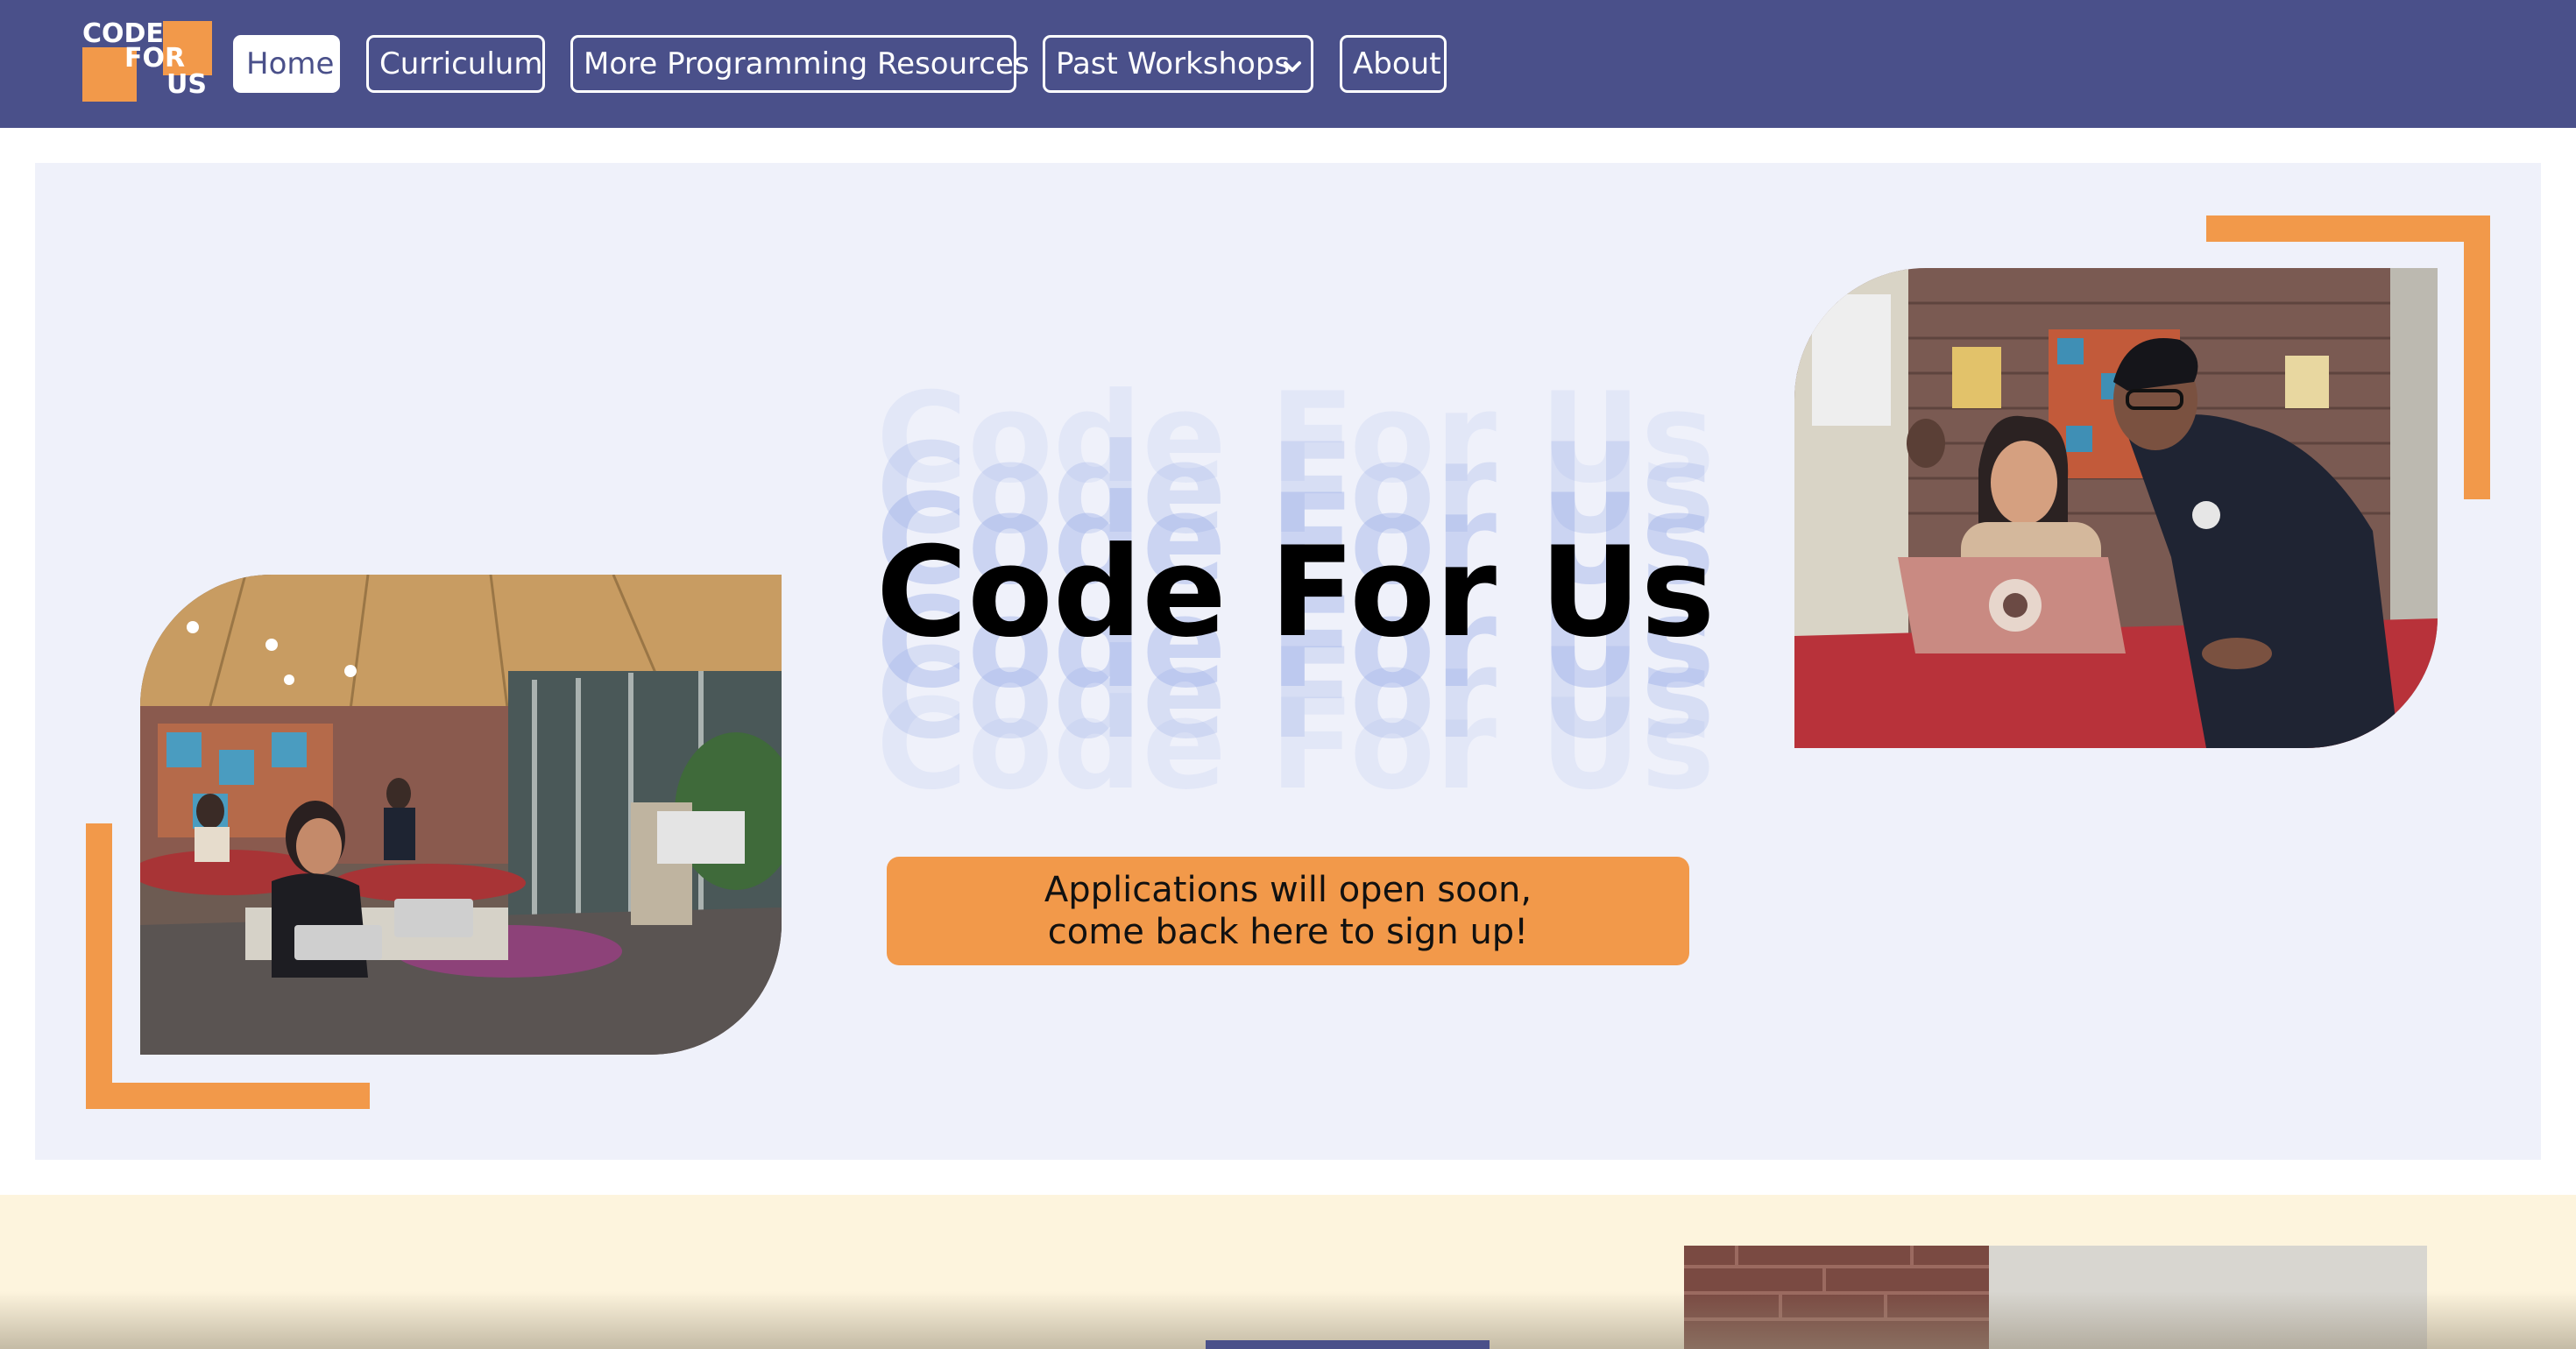 The image size is (2576, 1349). What do you see at coordinates (1296, 592) in the screenshot?
I see `hero-title: Code For Us` at bounding box center [1296, 592].